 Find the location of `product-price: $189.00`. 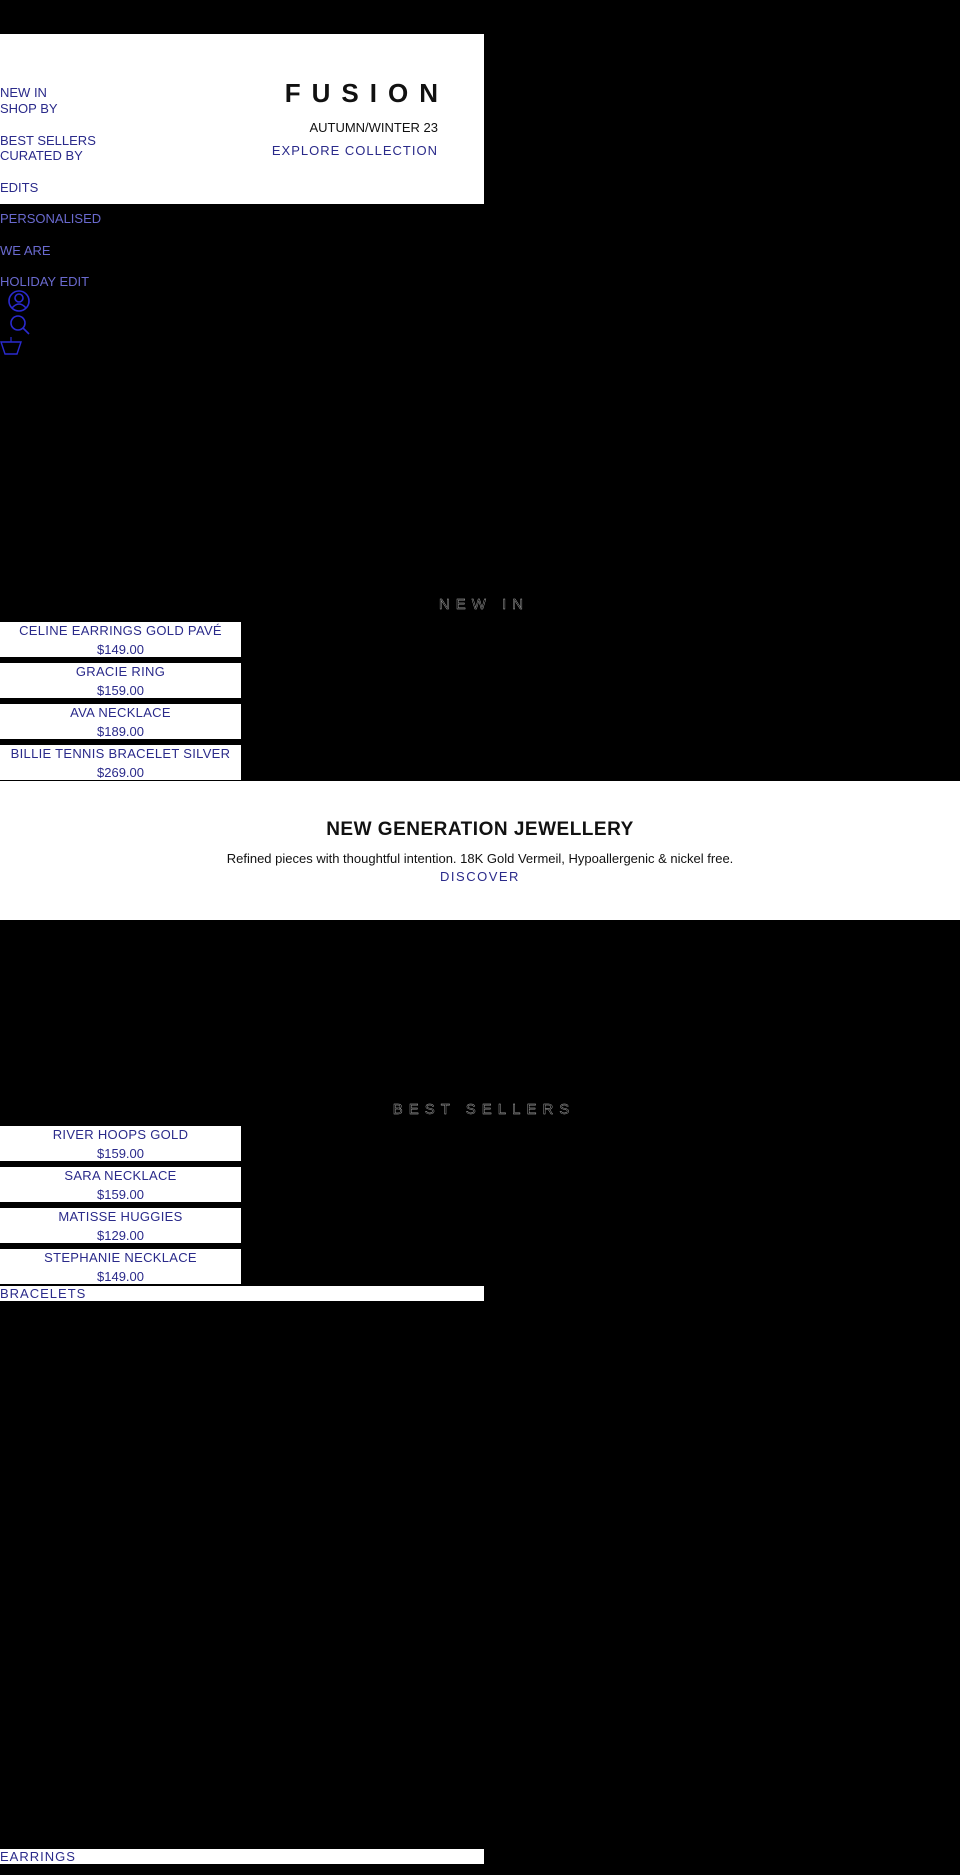

product-price: $189.00 is located at coordinates (120, 731).